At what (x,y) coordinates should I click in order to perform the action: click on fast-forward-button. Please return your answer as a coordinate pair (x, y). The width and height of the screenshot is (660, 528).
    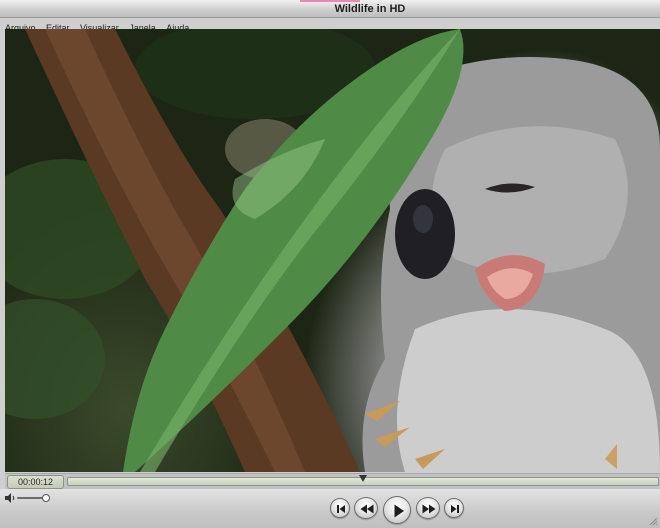
    Looking at the image, I should click on (428, 508).